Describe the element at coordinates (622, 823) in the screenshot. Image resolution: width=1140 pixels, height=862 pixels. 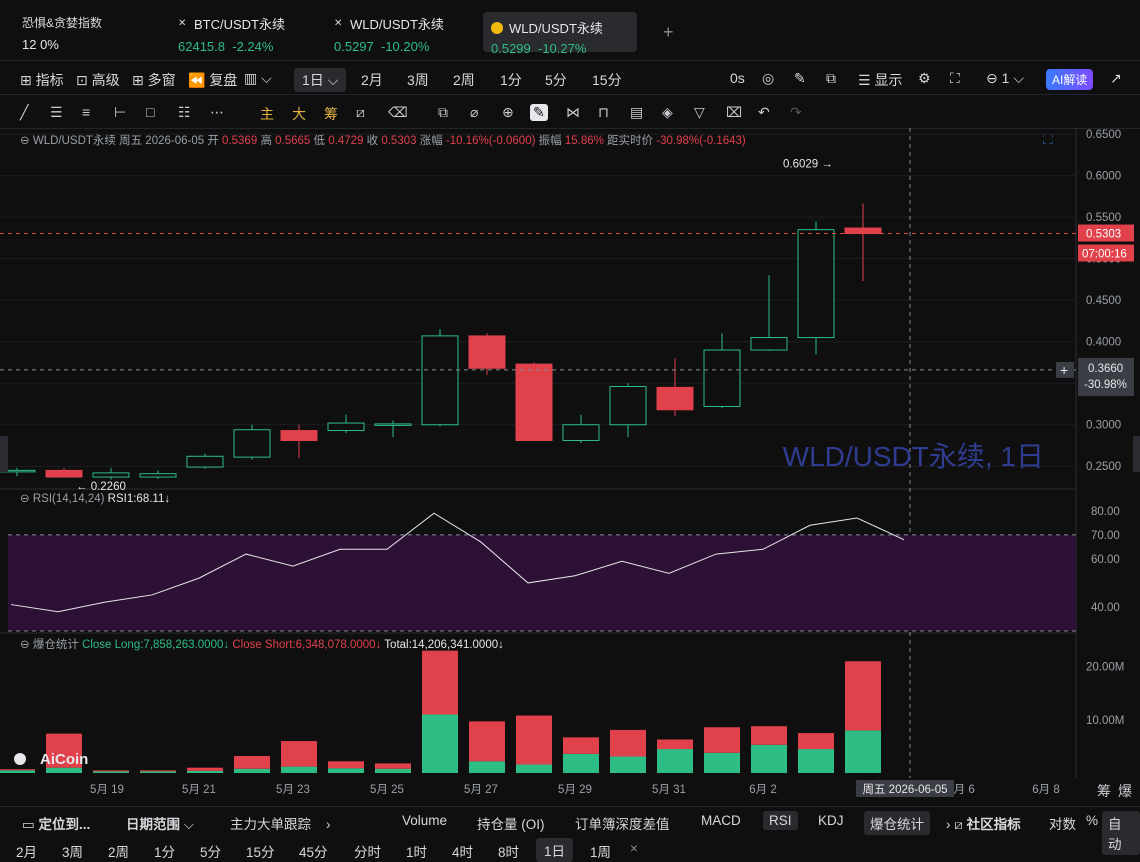
I see `indicator-orderbook: 订单簿深度差值` at that location.